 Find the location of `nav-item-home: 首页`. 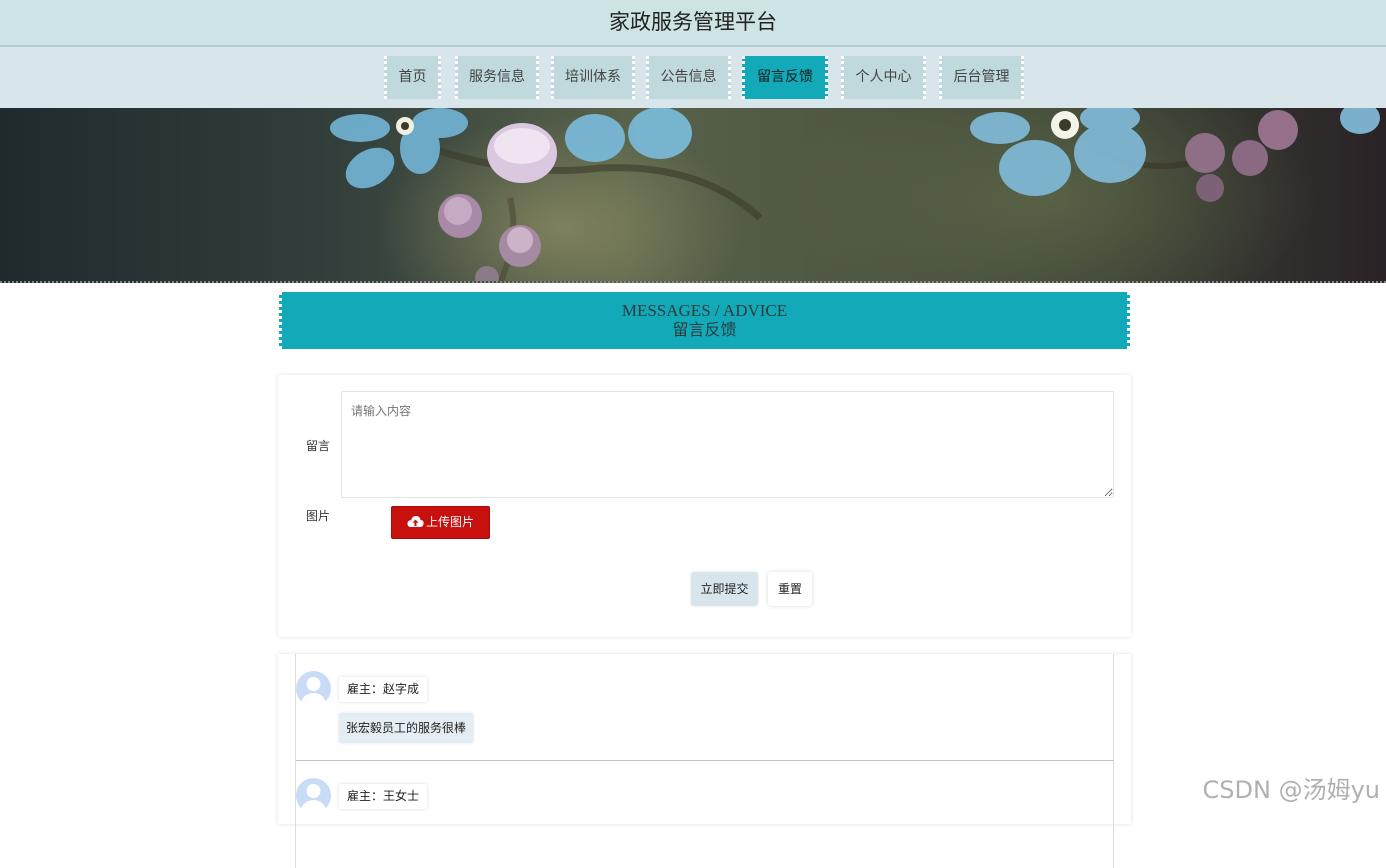

nav-item-home: 首页 is located at coordinates (412, 77).